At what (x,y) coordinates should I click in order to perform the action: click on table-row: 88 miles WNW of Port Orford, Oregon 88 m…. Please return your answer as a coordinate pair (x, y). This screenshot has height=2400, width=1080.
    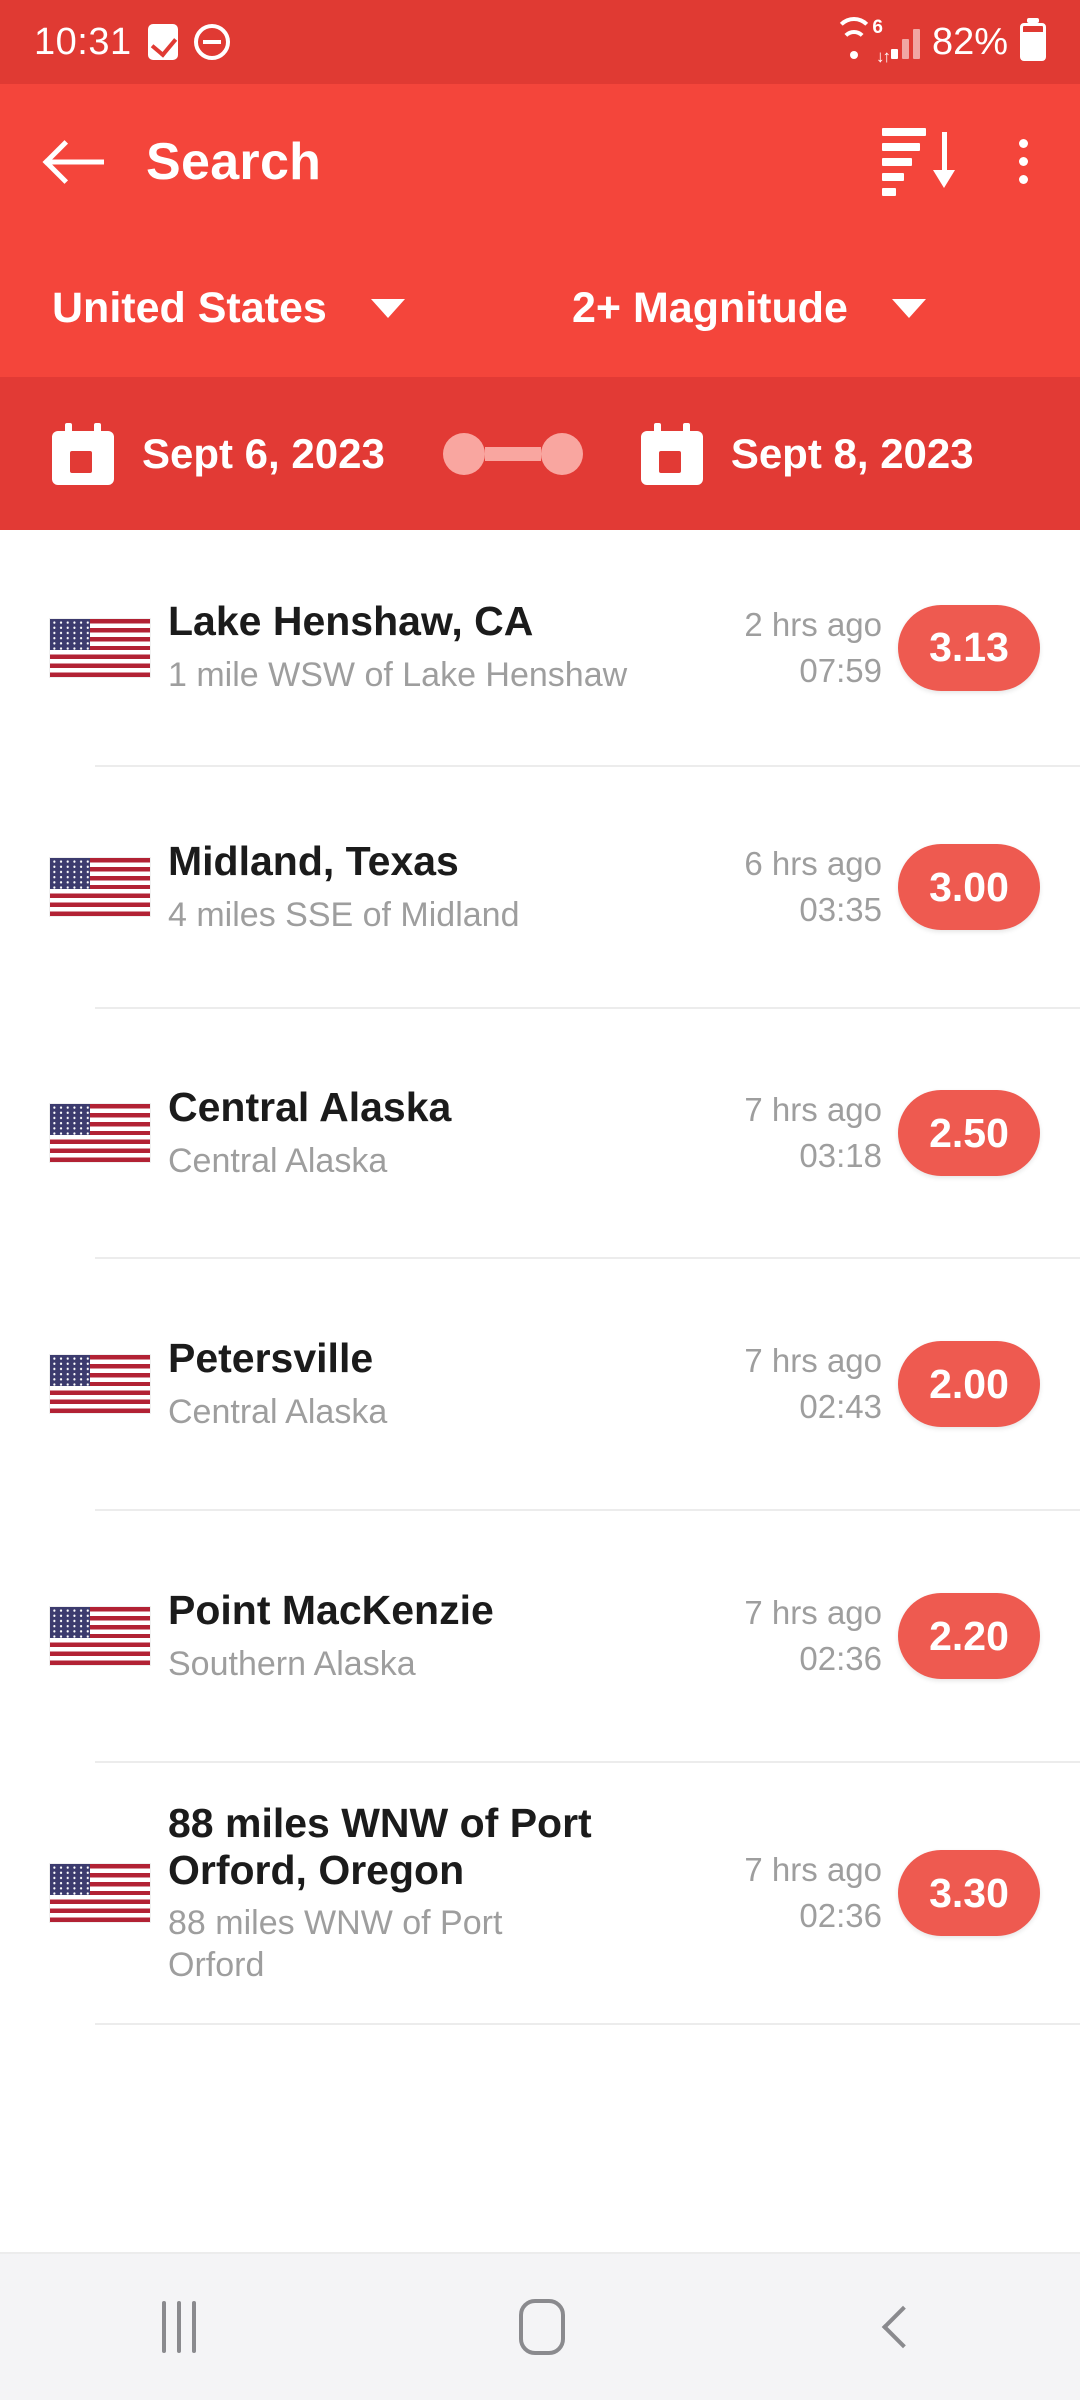
    Looking at the image, I should click on (540, 1893).